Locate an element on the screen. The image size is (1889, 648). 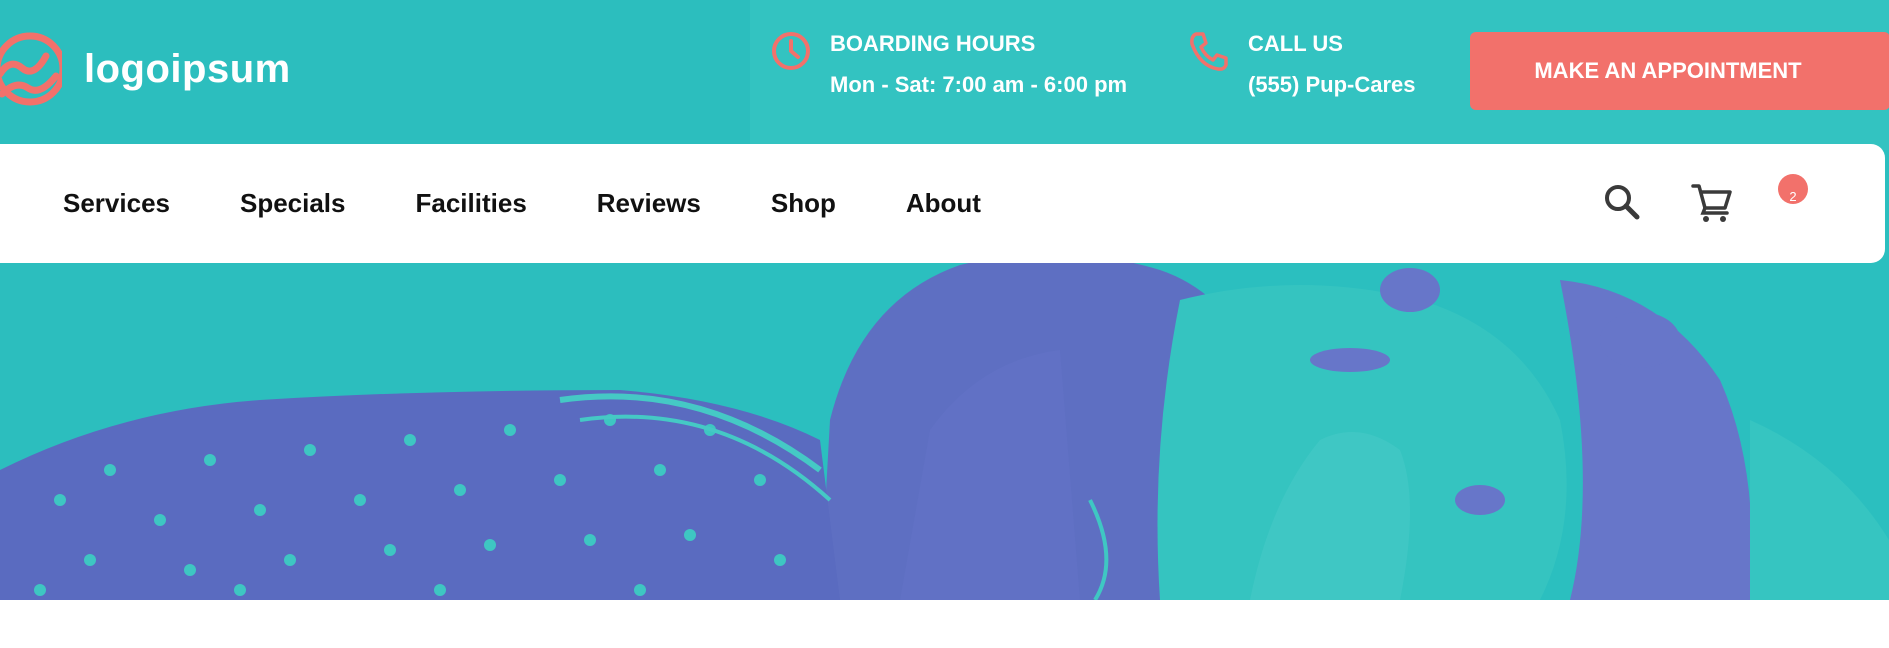
logo: logoipsum is located at coordinates (145, 69).